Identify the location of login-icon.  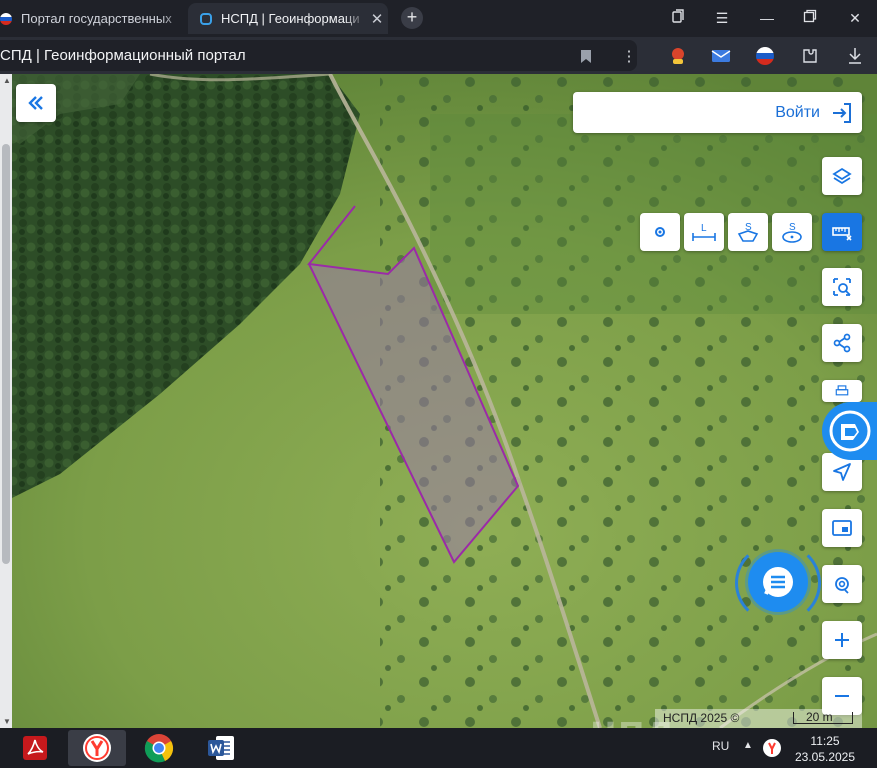
(842, 112).